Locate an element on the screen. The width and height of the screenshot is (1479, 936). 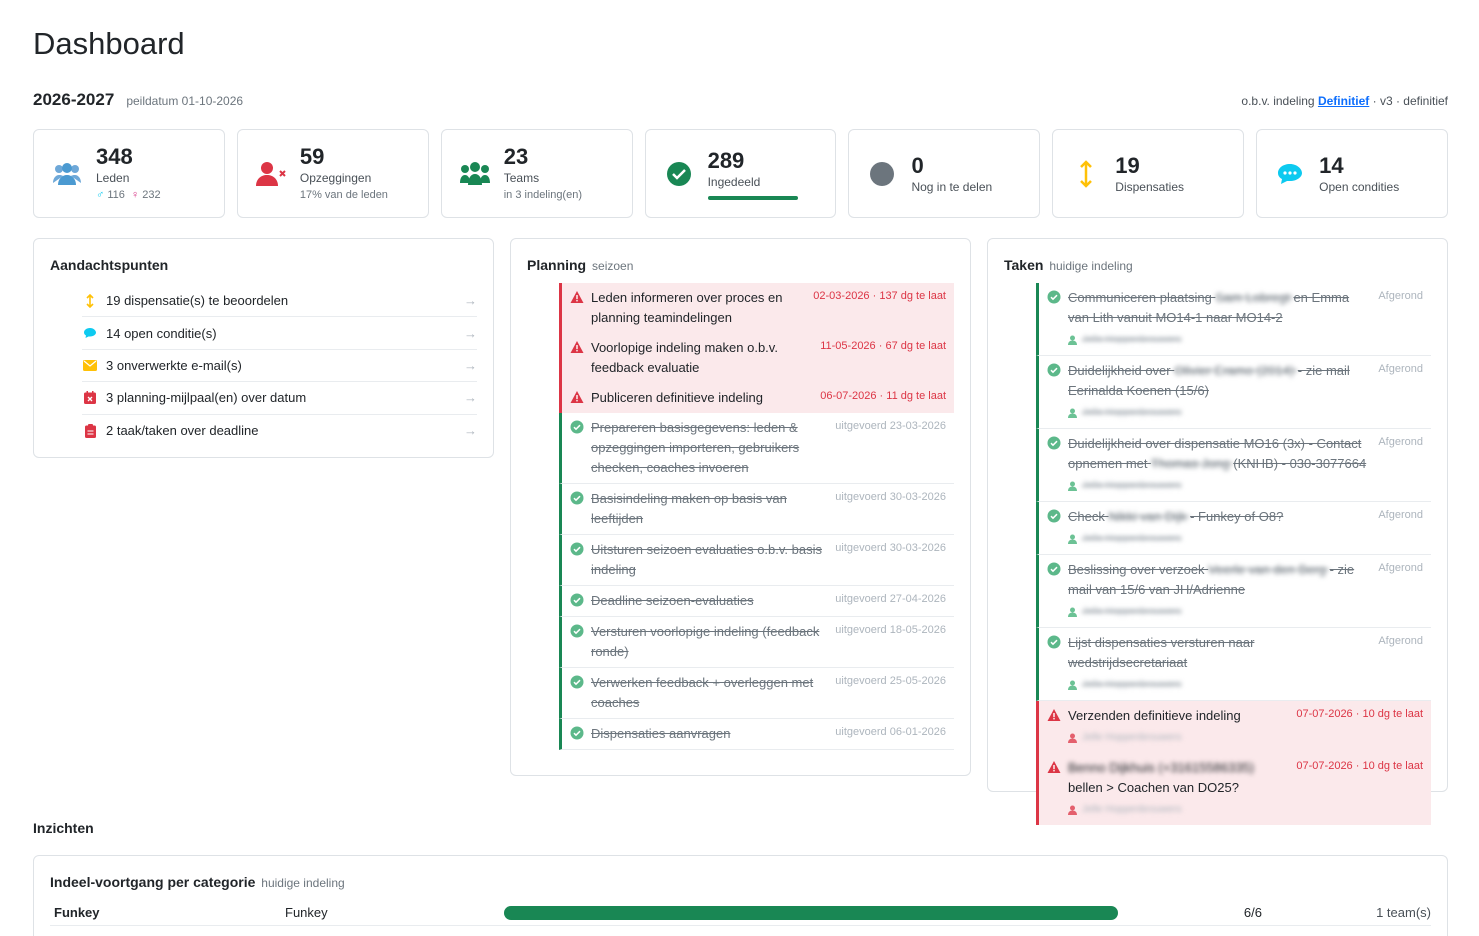
stat-dispensaties: 19 Dispensaties is located at coordinates (1148, 173).